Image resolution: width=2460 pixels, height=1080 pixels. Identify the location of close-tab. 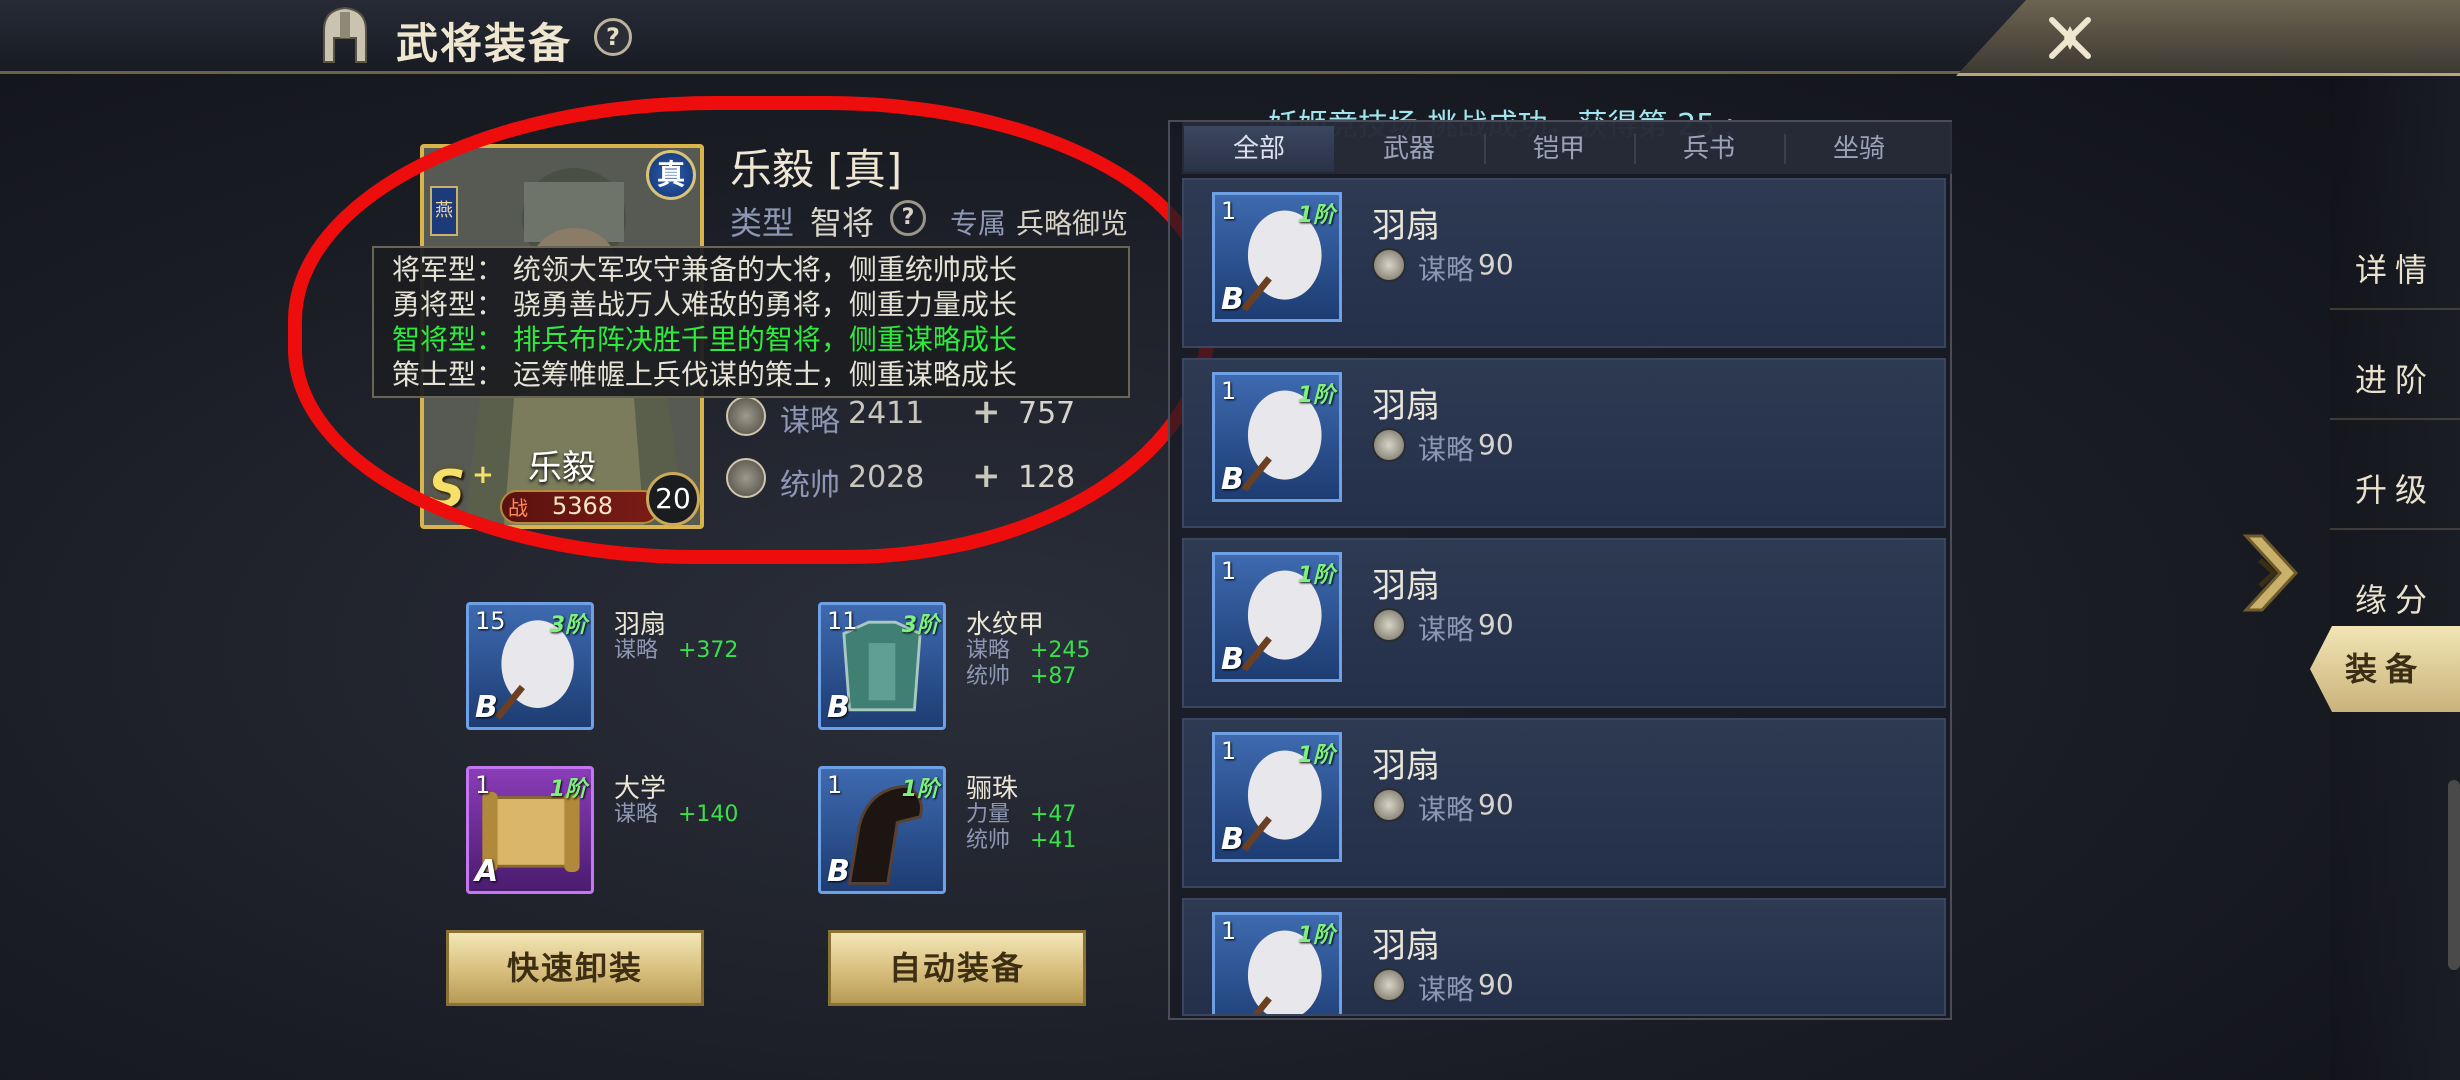
(2208, 38).